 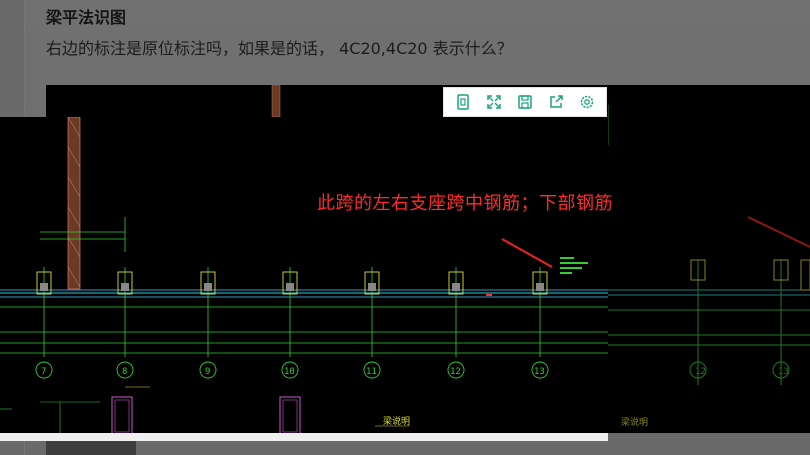 I want to click on original-size-icon, so click(x=463, y=102).